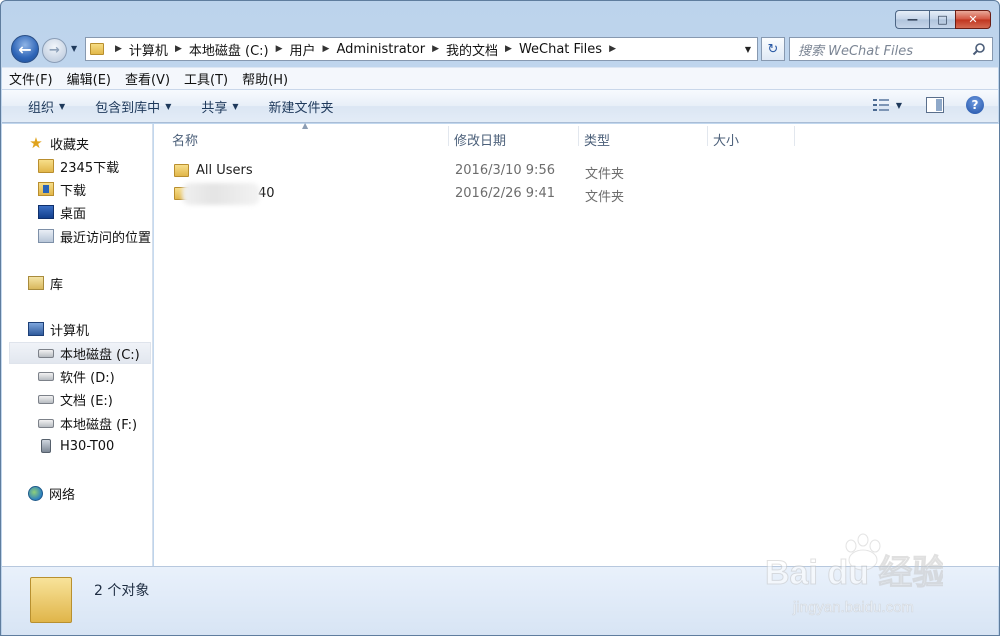 Image resolution: width=1000 pixels, height=636 pixels. Describe the element at coordinates (75, 399) in the screenshot. I see `sidebar-item-drive-e: 文档 (E:)` at that location.